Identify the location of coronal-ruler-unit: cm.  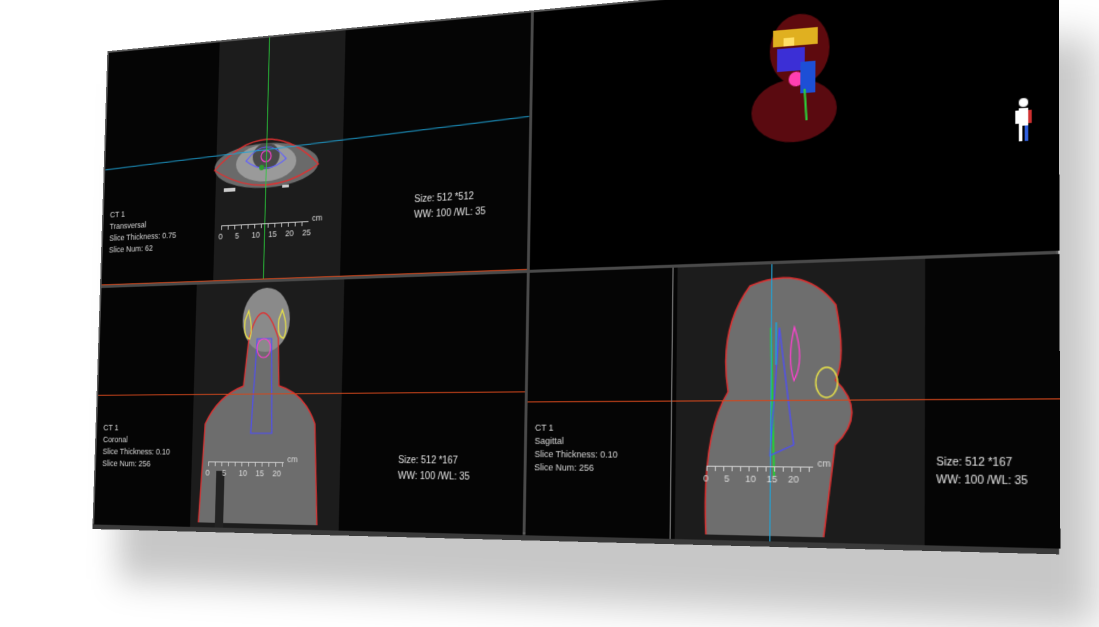
(292, 459).